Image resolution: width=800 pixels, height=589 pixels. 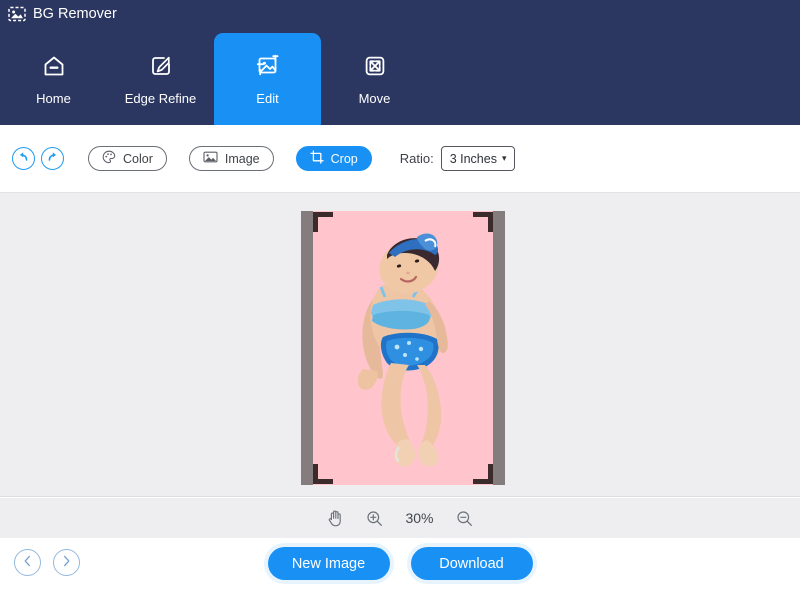 I want to click on image-crop-icon, so click(x=268, y=66).